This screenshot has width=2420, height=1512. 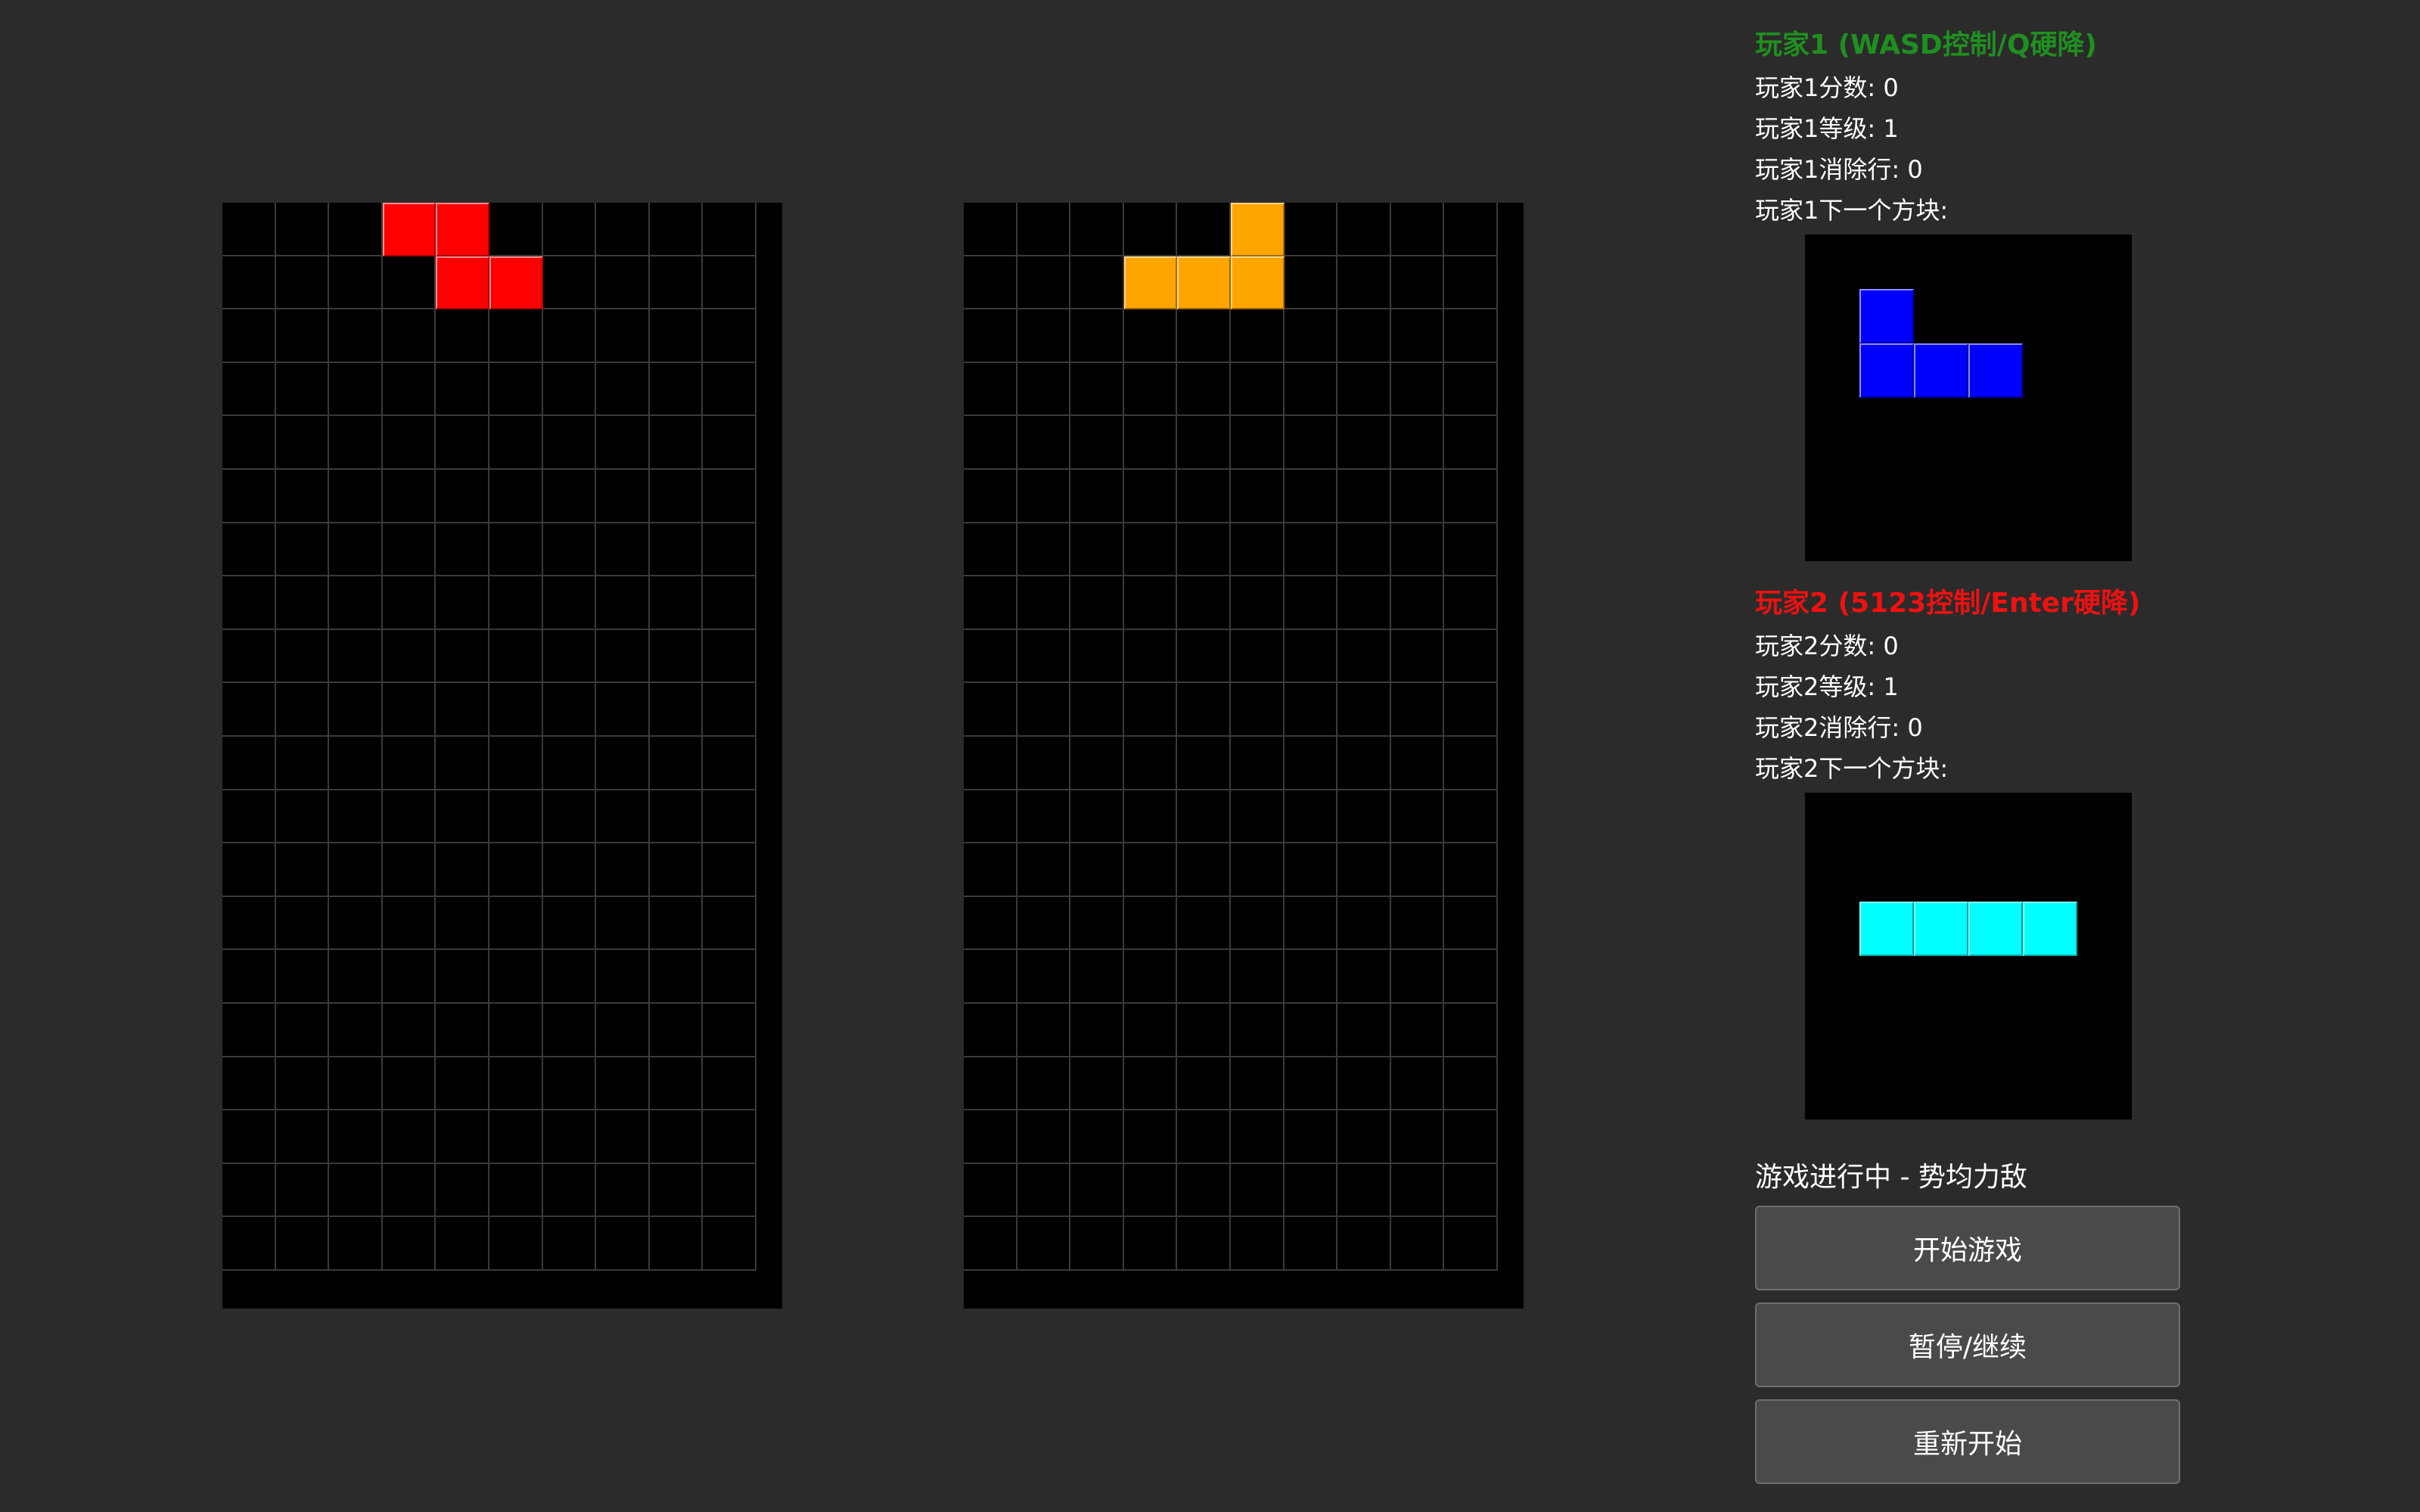 I want to click on pause-resume-button: 暂停/继续, so click(x=1967, y=1344).